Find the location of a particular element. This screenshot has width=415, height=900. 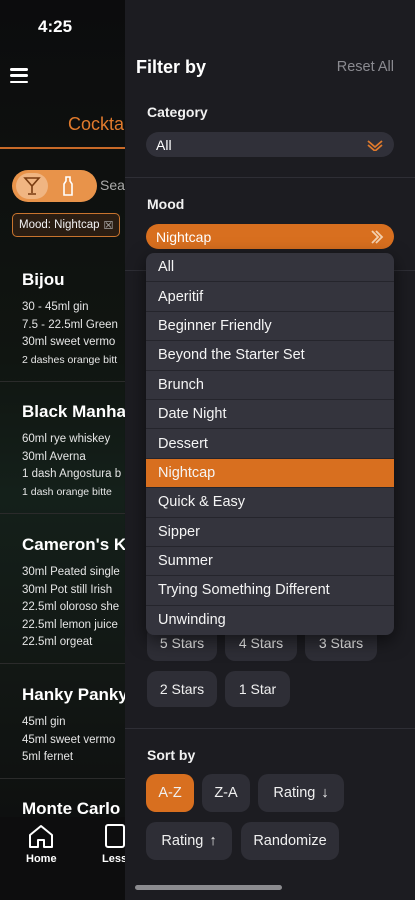

sort-z-a-button: Z-A is located at coordinates (226, 793).